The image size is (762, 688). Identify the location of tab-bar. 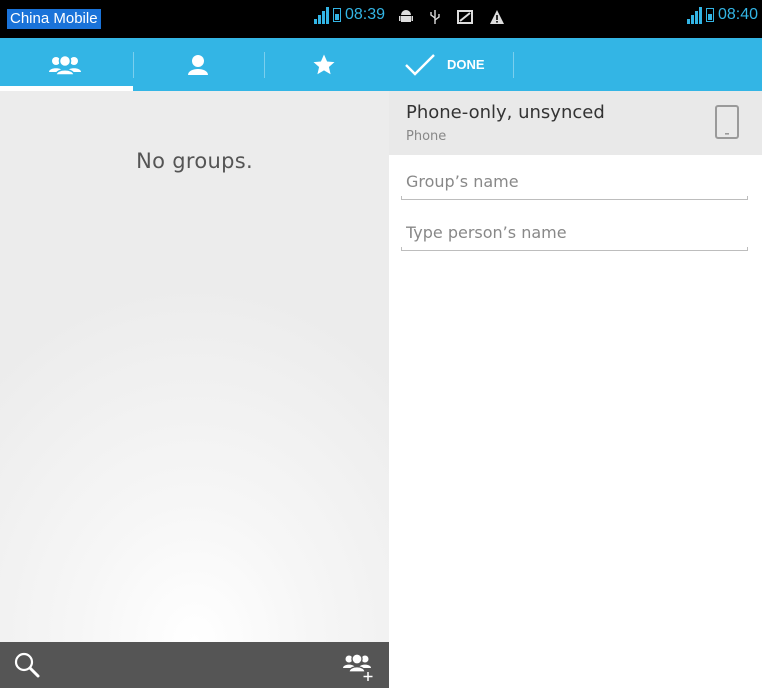
(194, 64).